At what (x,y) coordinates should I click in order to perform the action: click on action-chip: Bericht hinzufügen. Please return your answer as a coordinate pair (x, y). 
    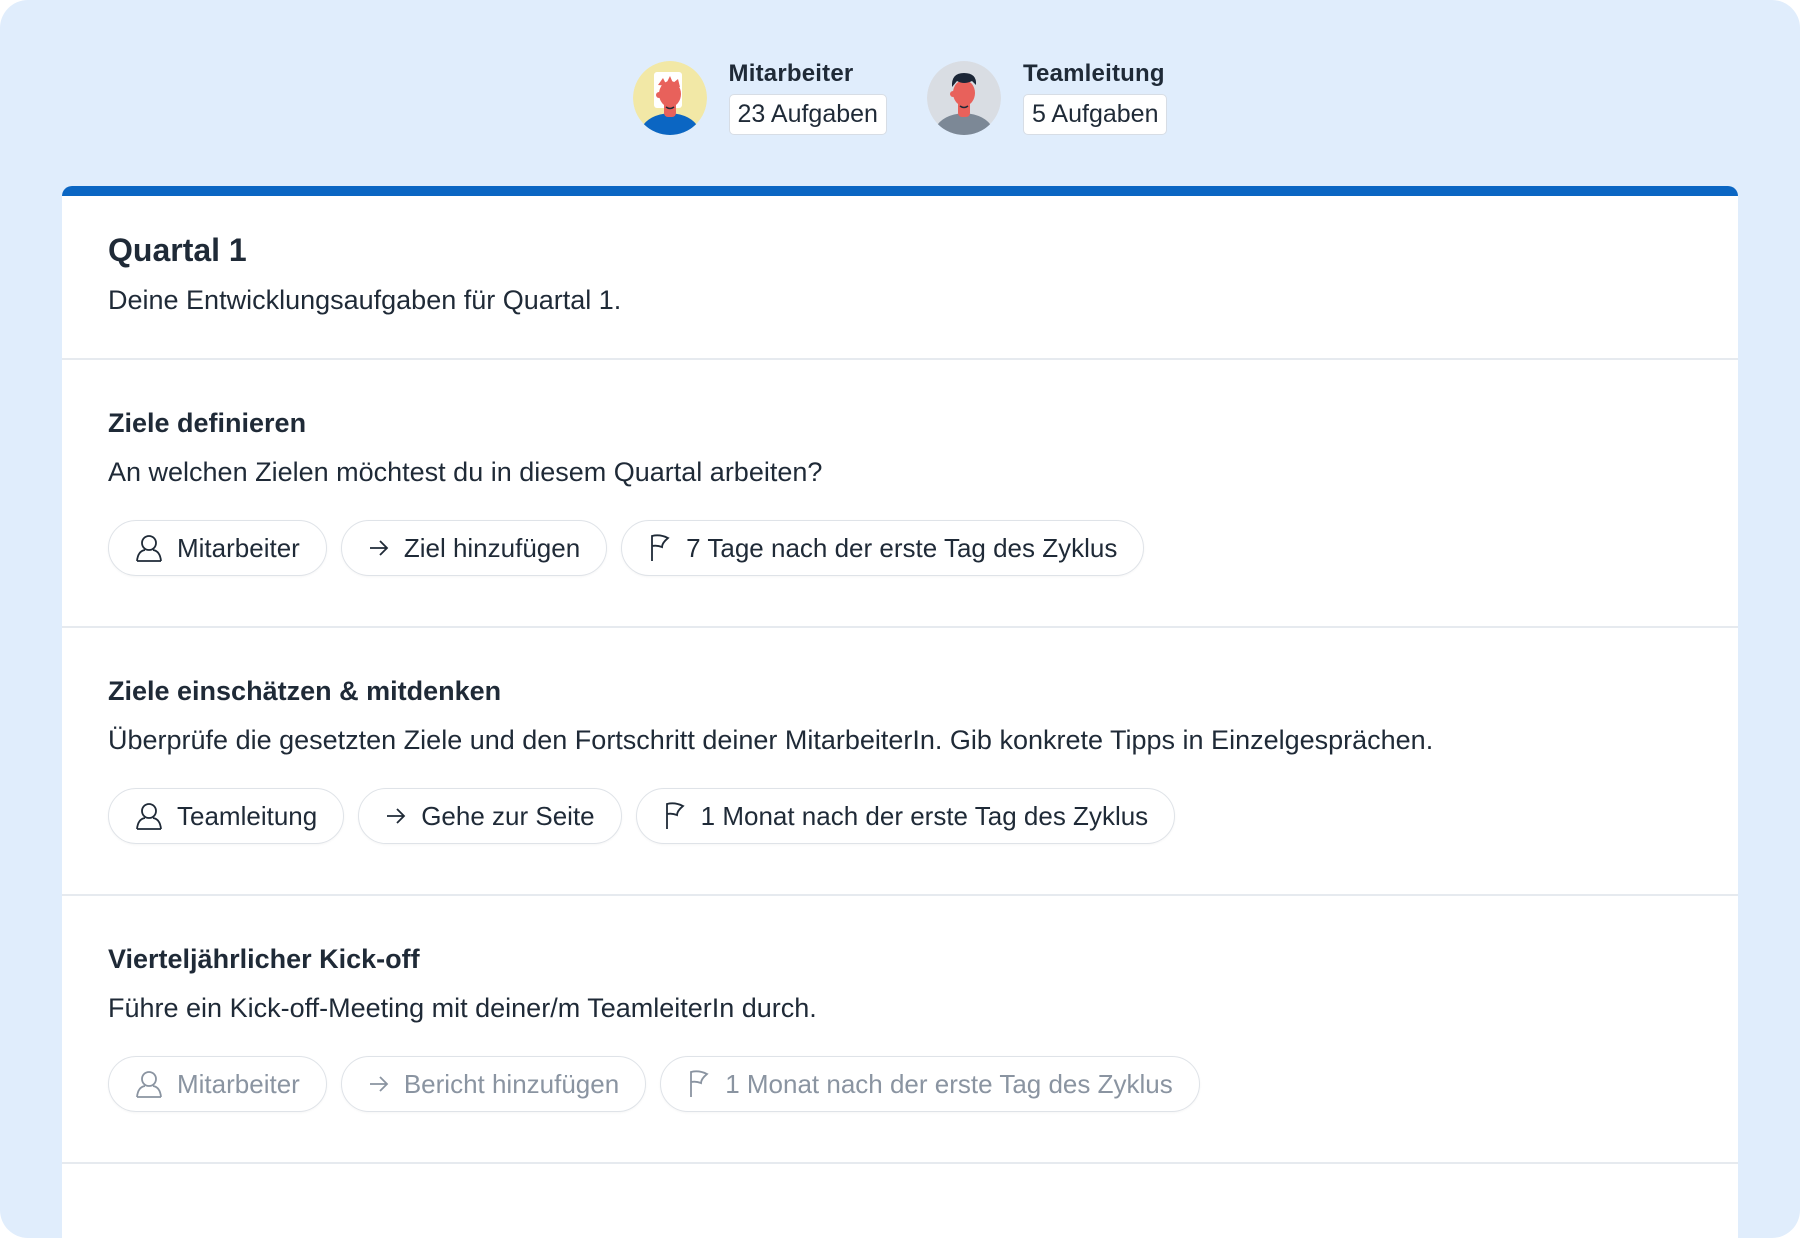
    Looking at the image, I should click on (493, 1084).